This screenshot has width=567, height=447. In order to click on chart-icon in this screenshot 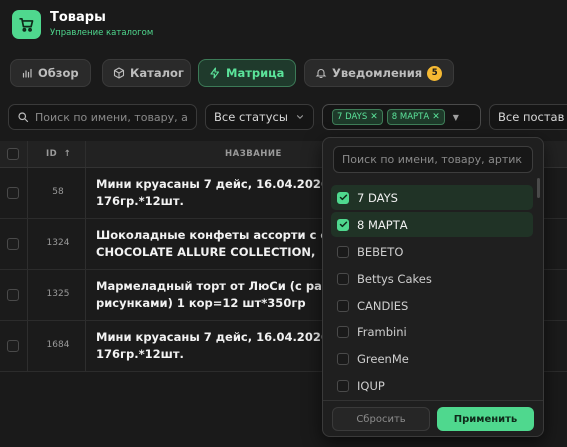, I will do `click(27, 73)`.